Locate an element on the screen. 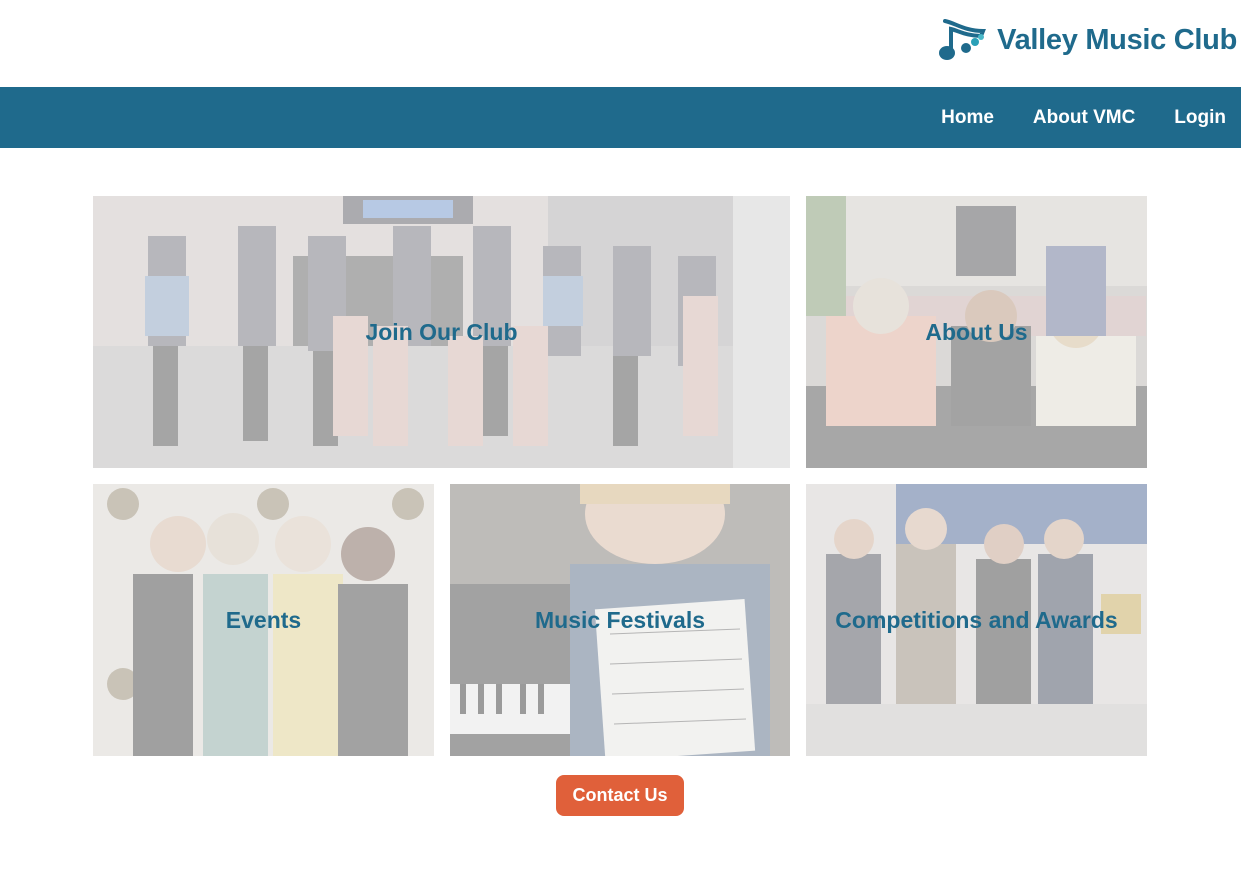 The height and width of the screenshot is (871, 1241). brand-link: Valley Music Club is located at coordinates (1087, 40).